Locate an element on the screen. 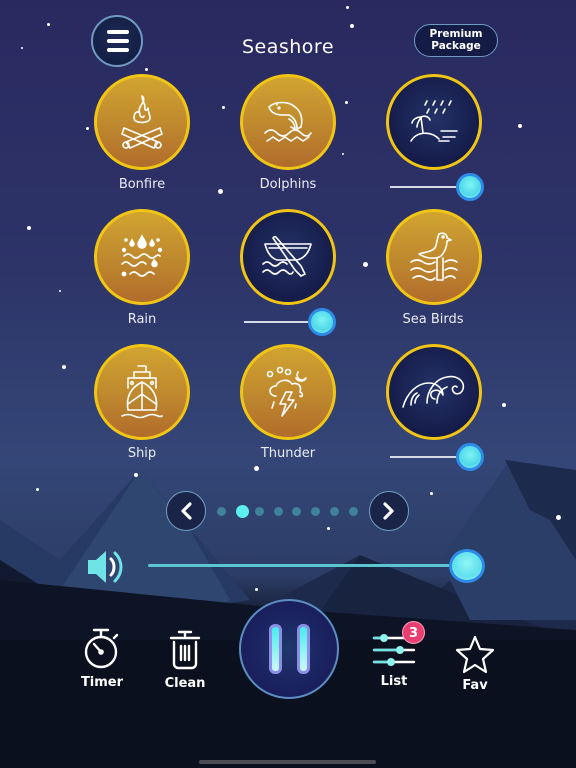 This screenshot has height=768, width=576. next-page-button is located at coordinates (389, 511).